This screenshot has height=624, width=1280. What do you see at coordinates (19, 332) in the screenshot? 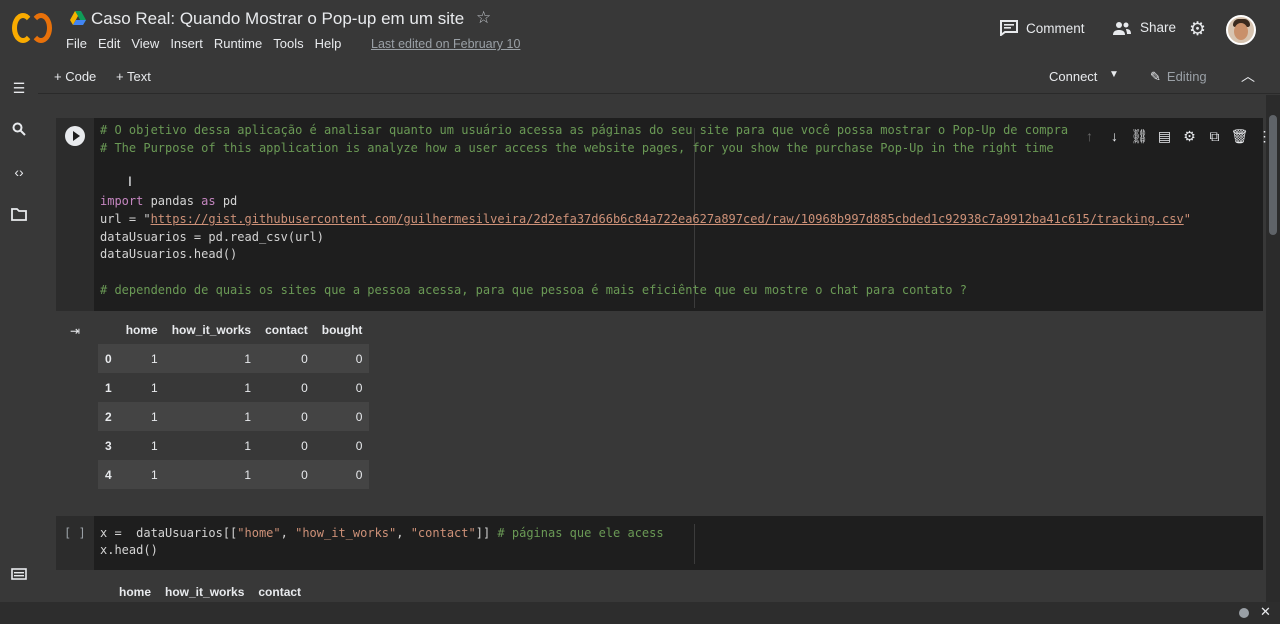
I see `left-rail: ☰ ‹›` at bounding box center [19, 332].